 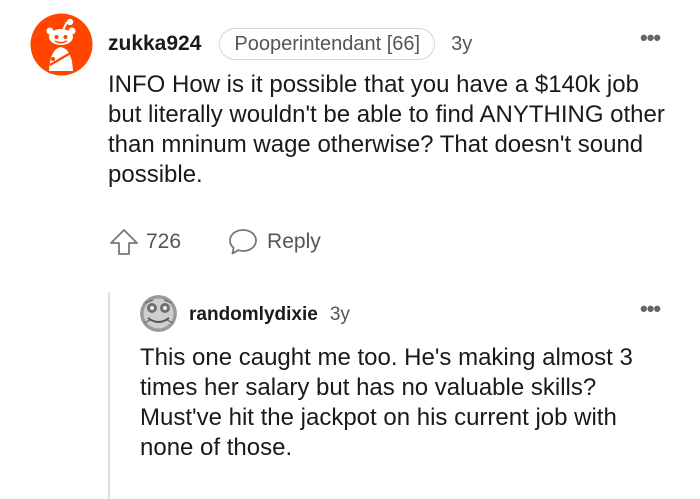 I want to click on reply-age: 3y, so click(x=339, y=314).